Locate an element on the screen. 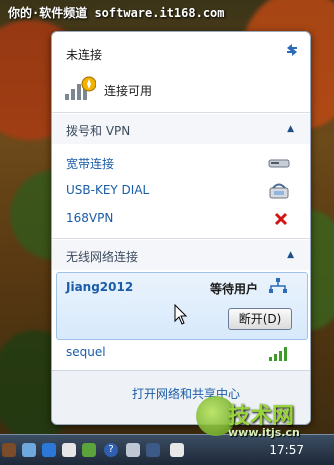 The height and width of the screenshot is (465, 334). wifi-network-name: Jiang2012 is located at coordinates (99, 287).